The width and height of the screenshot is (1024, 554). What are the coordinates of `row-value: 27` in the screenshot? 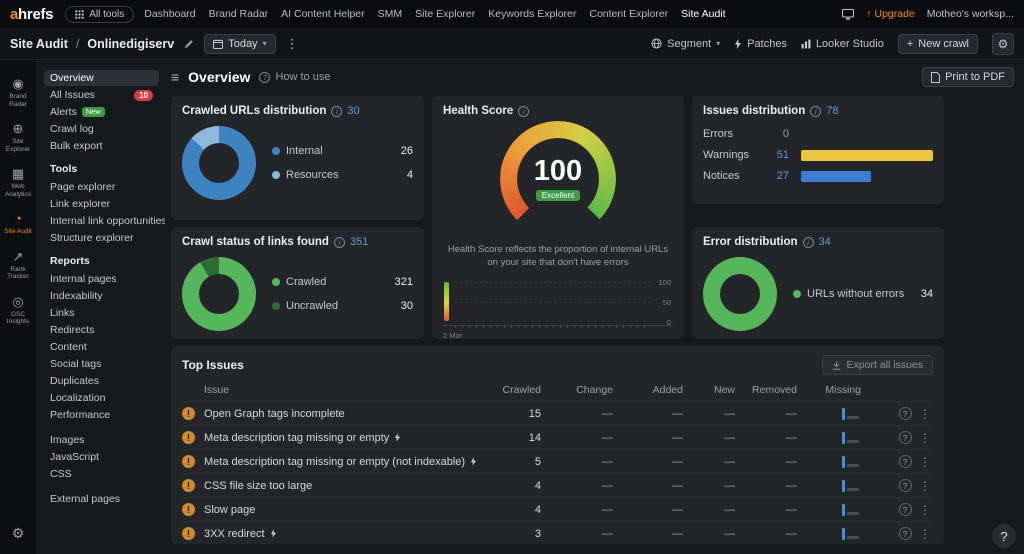 It's located at (775, 176).